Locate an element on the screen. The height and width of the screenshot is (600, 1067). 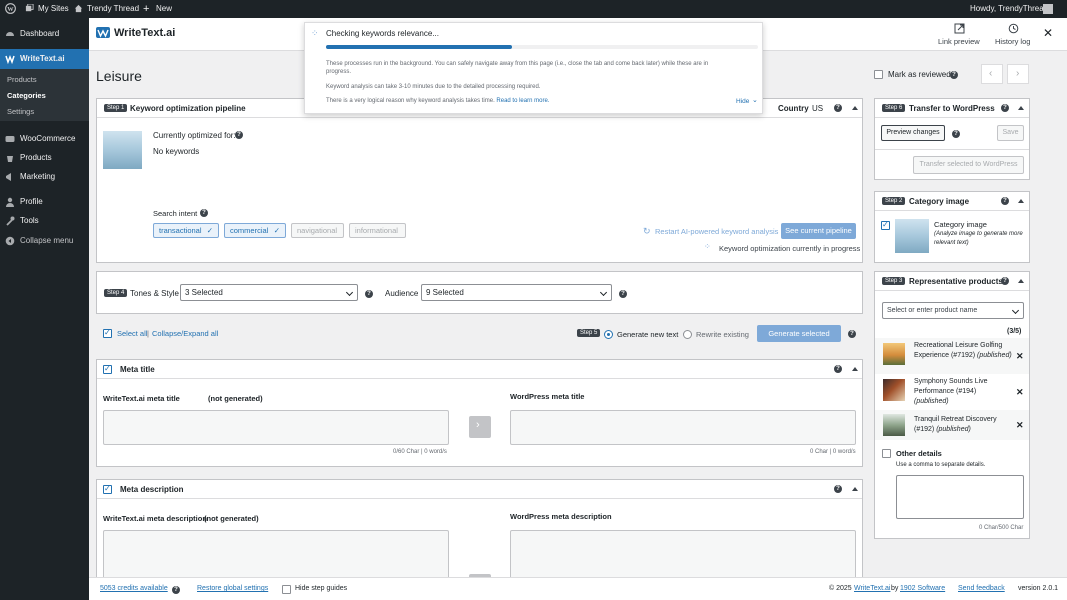
preview-changes-button: Preview changes is located at coordinates (913, 133).